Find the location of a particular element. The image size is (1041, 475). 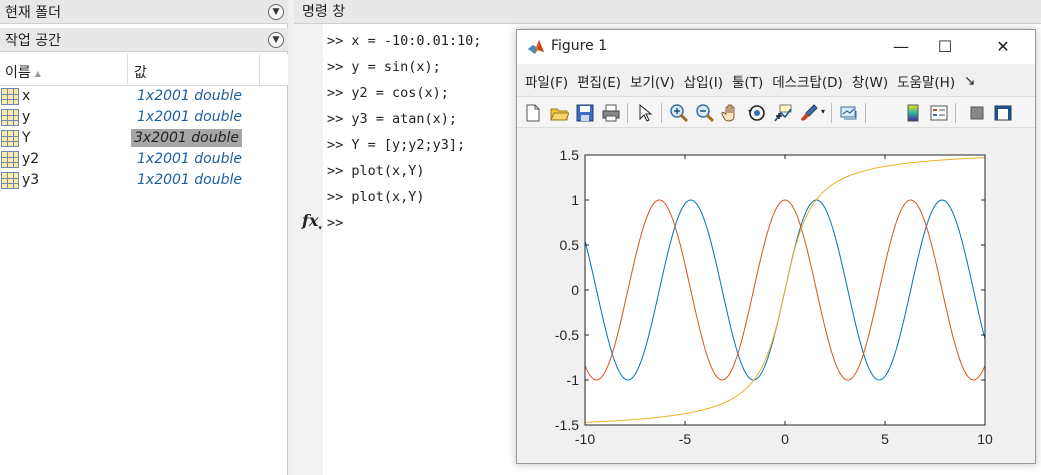

sort-ascending-icon: ▲ is located at coordinates (37, 73).